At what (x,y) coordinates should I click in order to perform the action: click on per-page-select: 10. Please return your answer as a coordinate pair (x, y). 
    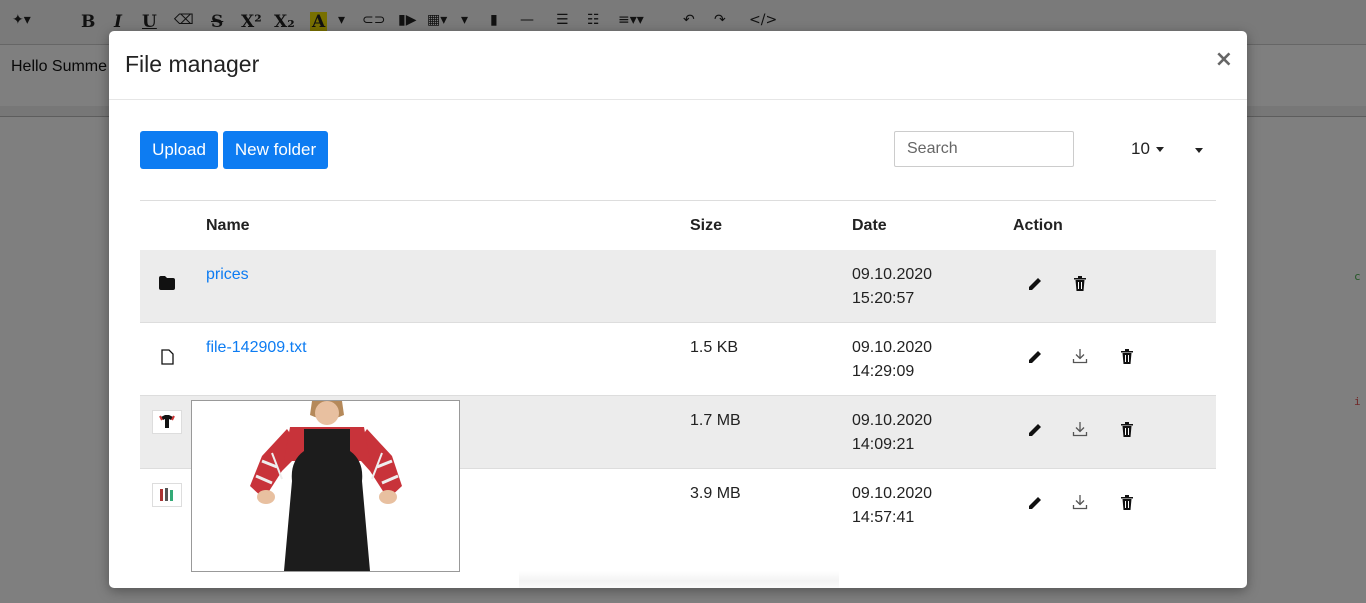
    Looking at the image, I should click on (1147, 149).